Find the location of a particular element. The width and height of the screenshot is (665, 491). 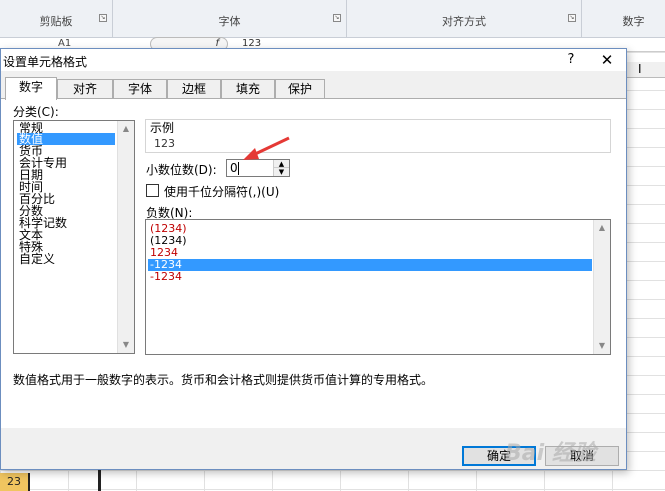

ribbon-group-label: 剪贴板 is located at coordinates (56, 21).